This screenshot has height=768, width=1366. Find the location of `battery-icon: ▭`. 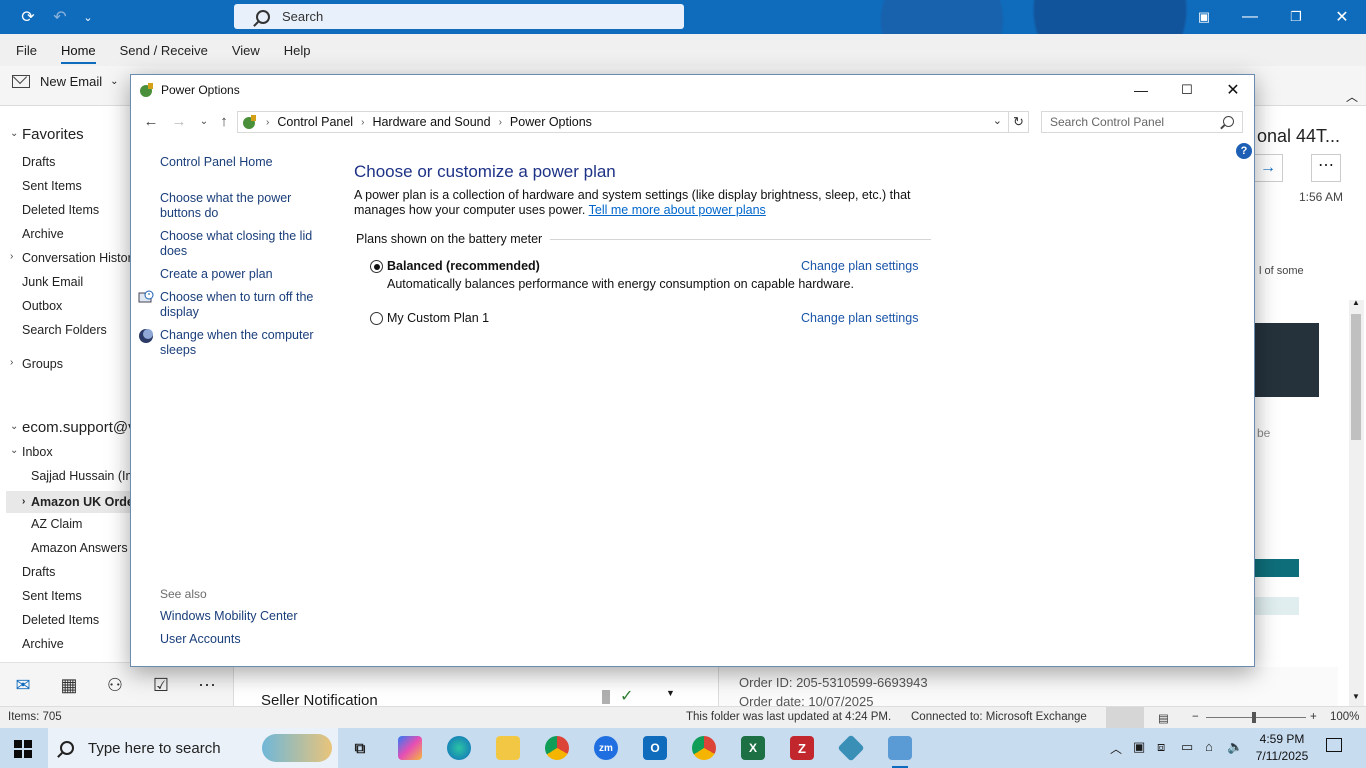

battery-icon: ▭ is located at coordinates (1187, 747).